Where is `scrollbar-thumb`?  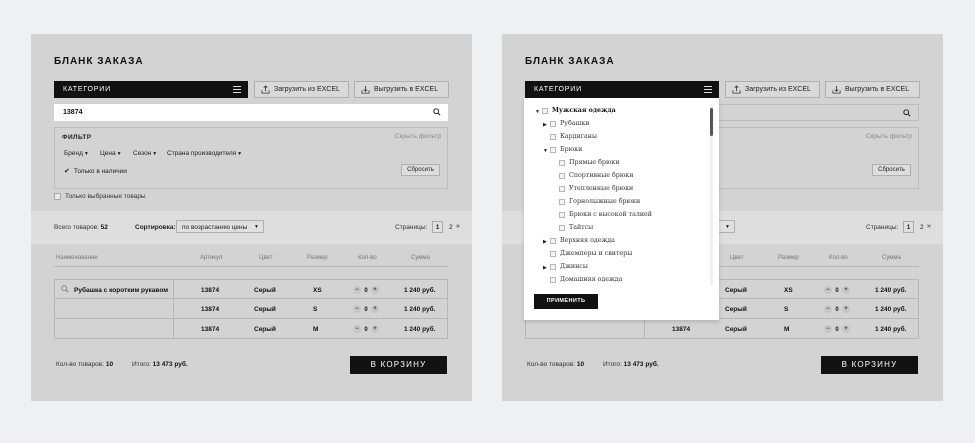 scrollbar-thumb is located at coordinates (711, 122).